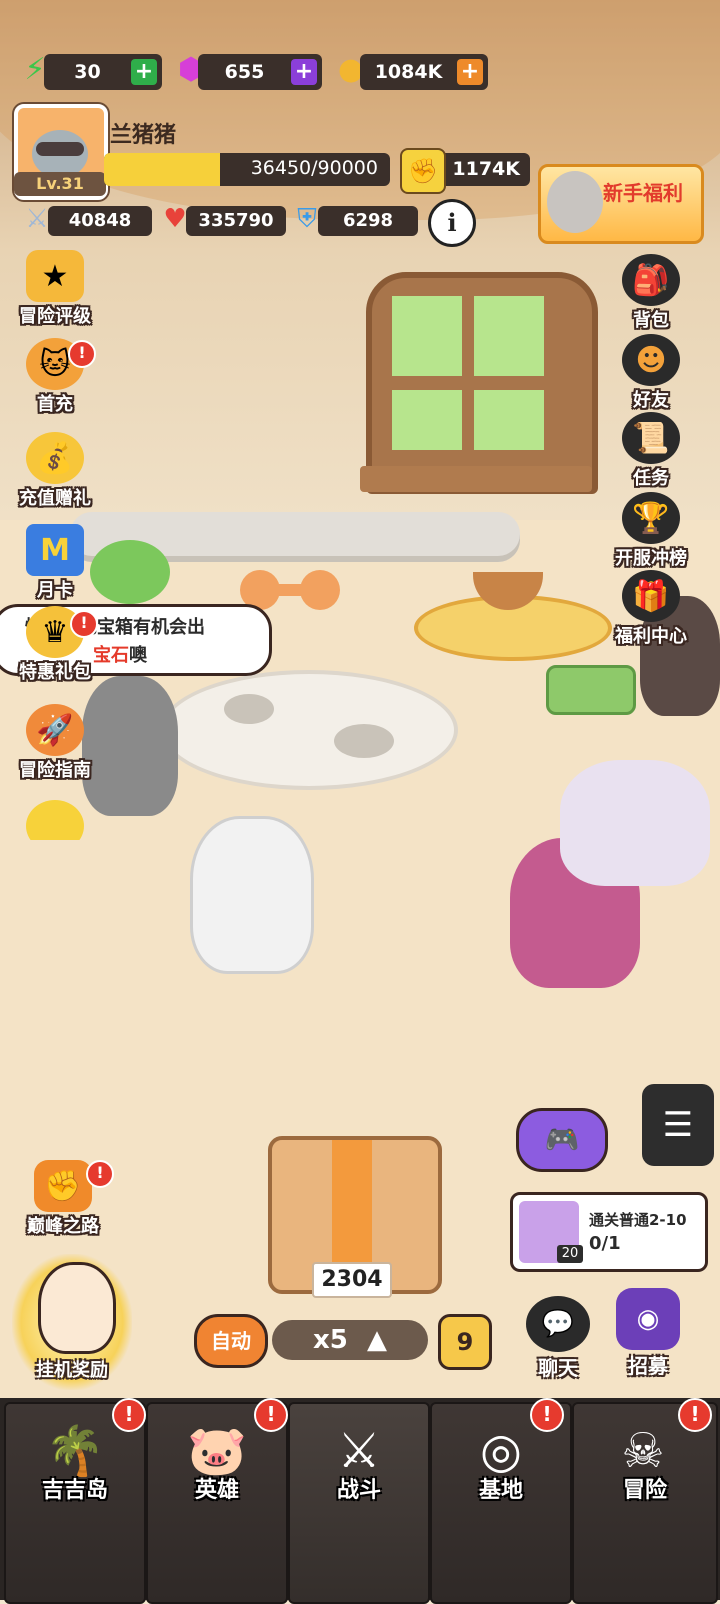  Describe the element at coordinates (55, 376) in the screenshot. I see `first-recharge-button: 🐱 首充 !` at that location.